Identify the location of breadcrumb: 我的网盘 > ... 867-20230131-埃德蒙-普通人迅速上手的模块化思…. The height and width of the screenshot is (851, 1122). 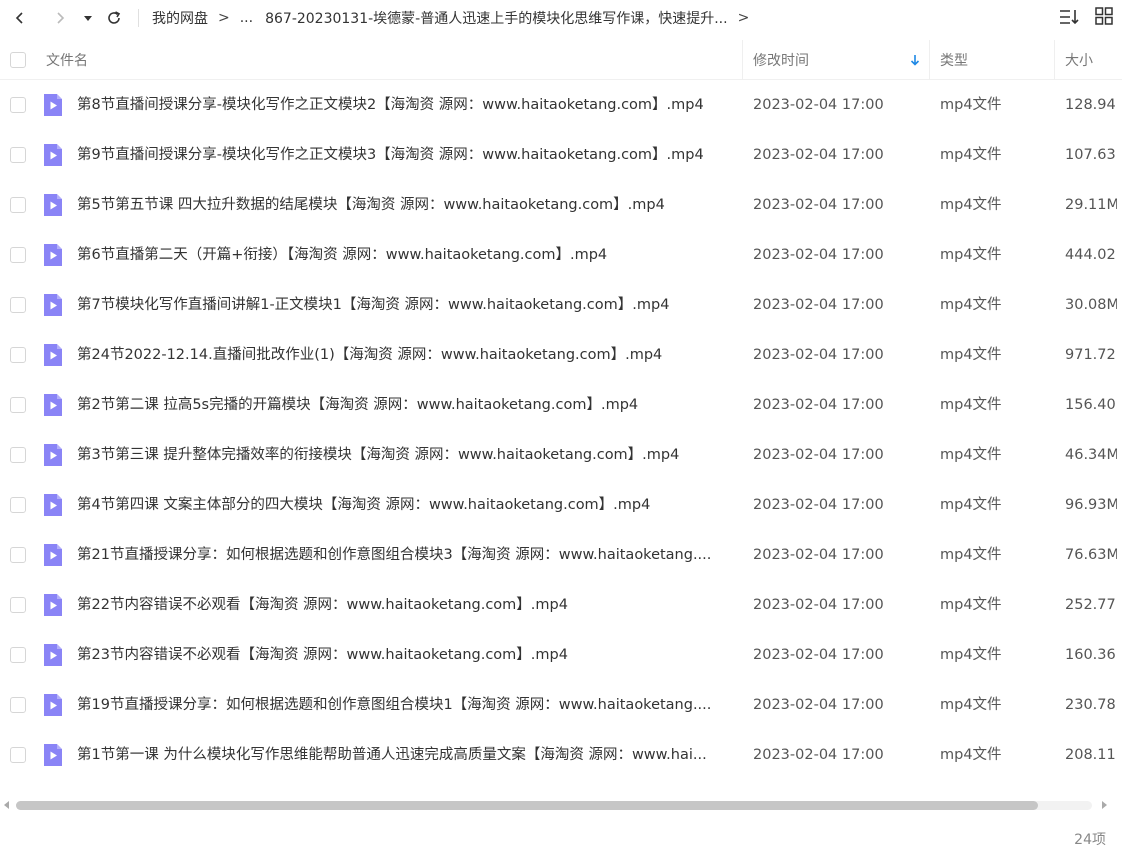
(455, 18).